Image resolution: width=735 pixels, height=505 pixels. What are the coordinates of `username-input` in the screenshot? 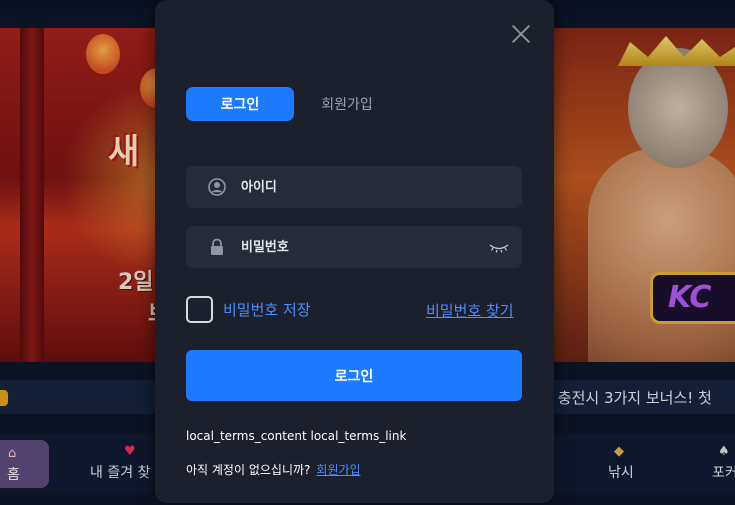 It's located at (361, 187).